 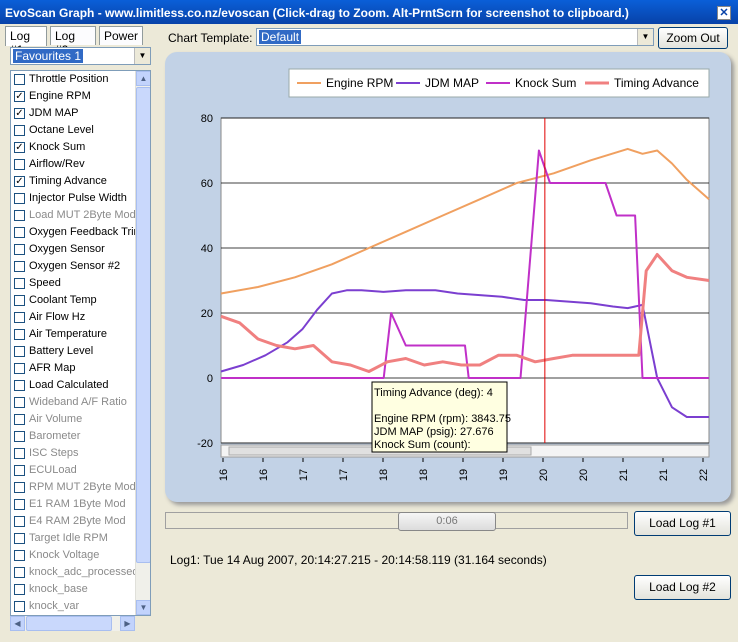 I want to click on scroll-right-icon: ▶, so click(x=127, y=623).